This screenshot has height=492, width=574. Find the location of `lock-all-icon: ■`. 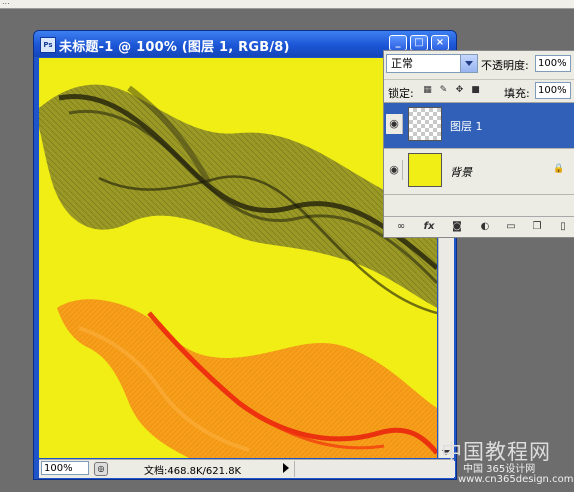

lock-all-icon: ■ is located at coordinates (475, 90).